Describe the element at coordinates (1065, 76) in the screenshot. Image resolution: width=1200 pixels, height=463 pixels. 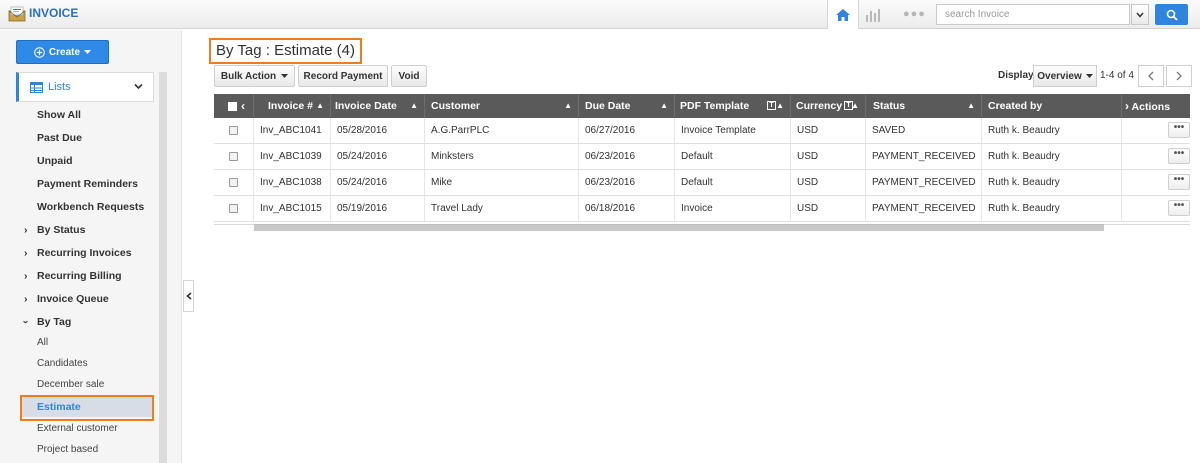
I see `display-select: Overview` at that location.